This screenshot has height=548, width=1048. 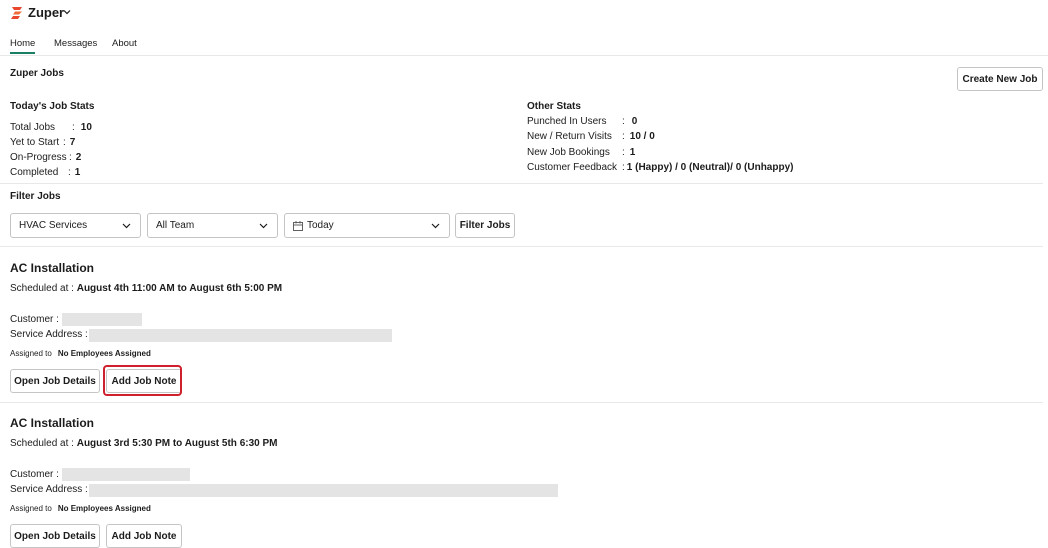 I want to click on tab-messages: Messages, so click(x=75, y=43).